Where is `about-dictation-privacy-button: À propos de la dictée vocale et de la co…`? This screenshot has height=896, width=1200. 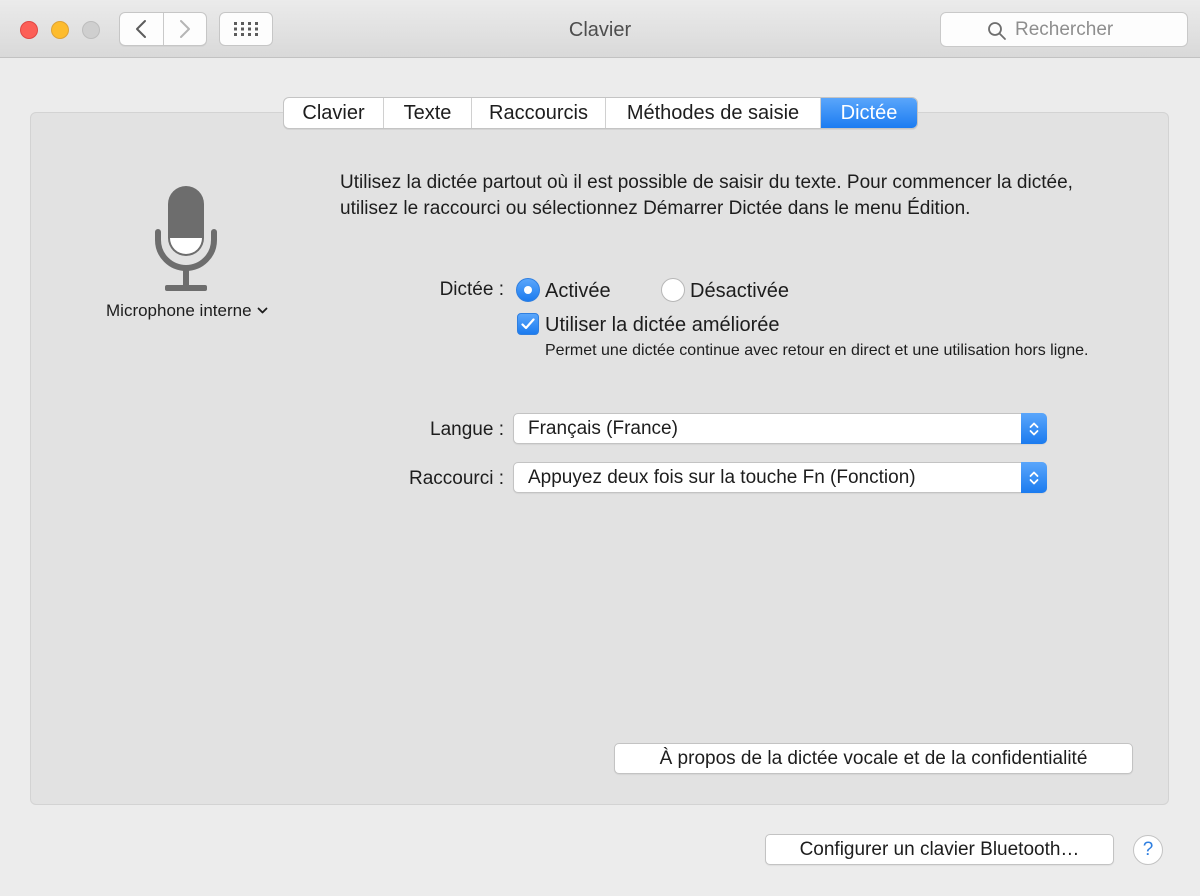
about-dictation-privacy-button: À propos de la dictée vocale et de la co… is located at coordinates (873, 758).